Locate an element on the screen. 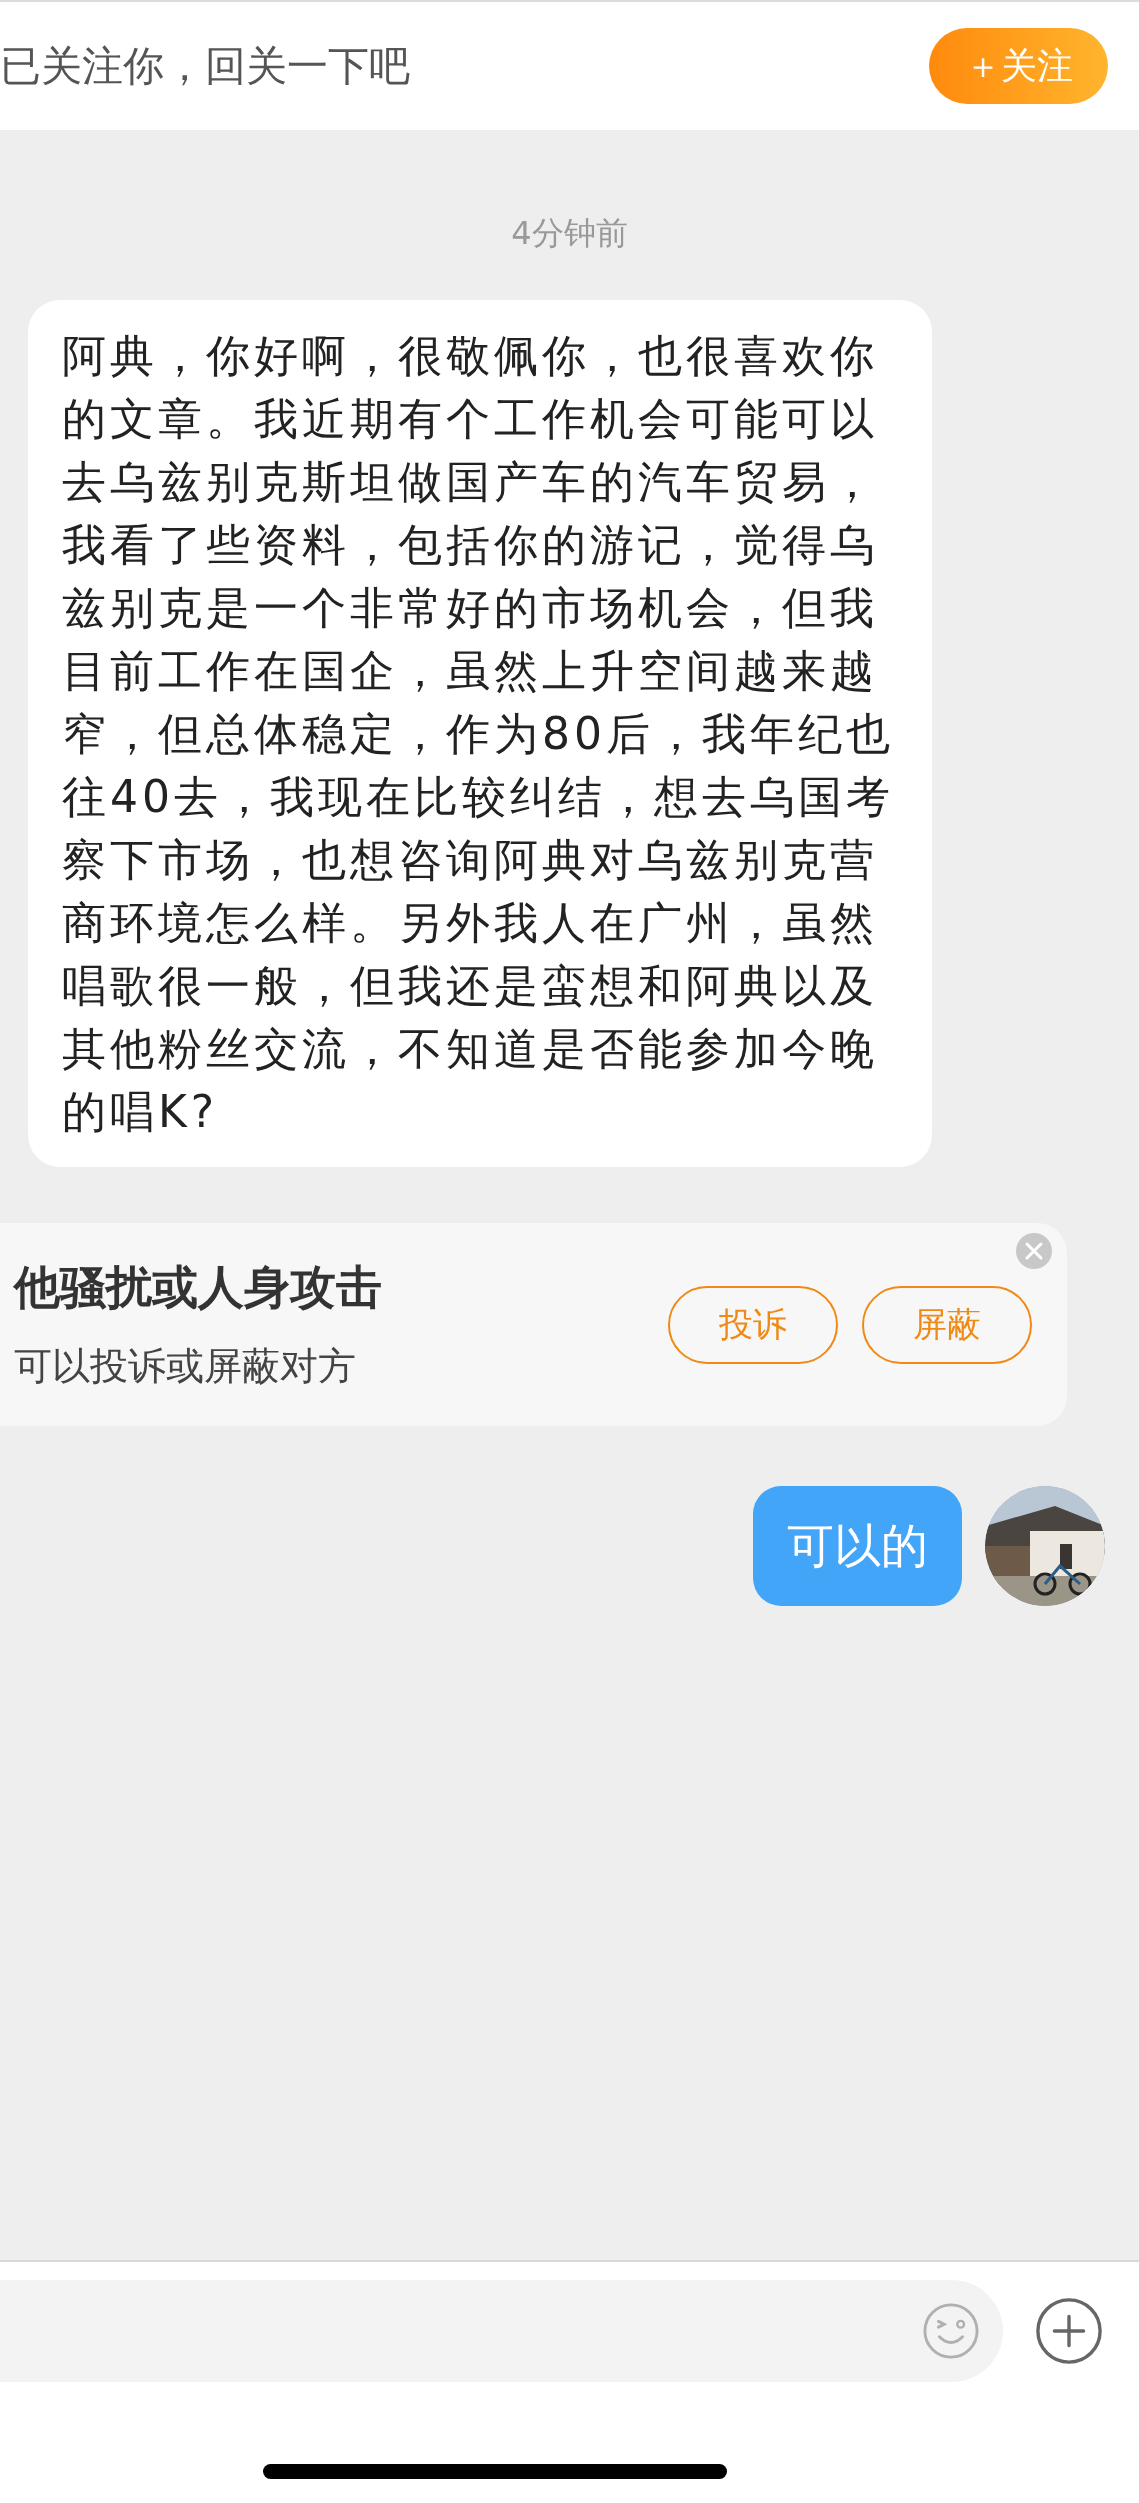 The height and width of the screenshot is (2503, 1139). card-title: 他骚扰或人身攻击 is located at coordinates (198, 1287).